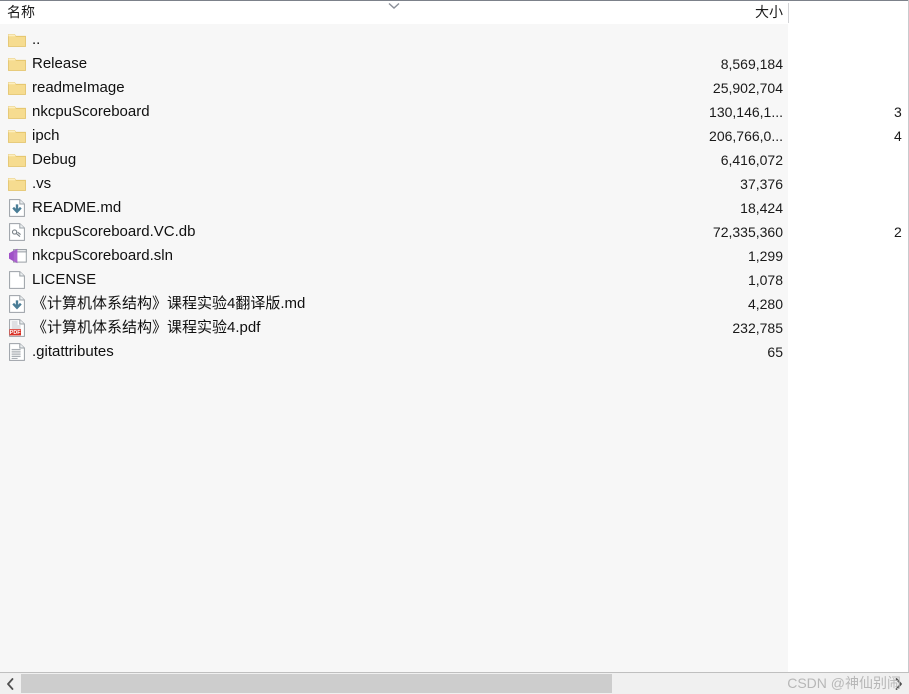  What do you see at coordinates (169, 303) in the screenshot?
I see `file-name-label: 《计算机体系结构》课程实验4翻译版.md` at bounding box center [169, 303].